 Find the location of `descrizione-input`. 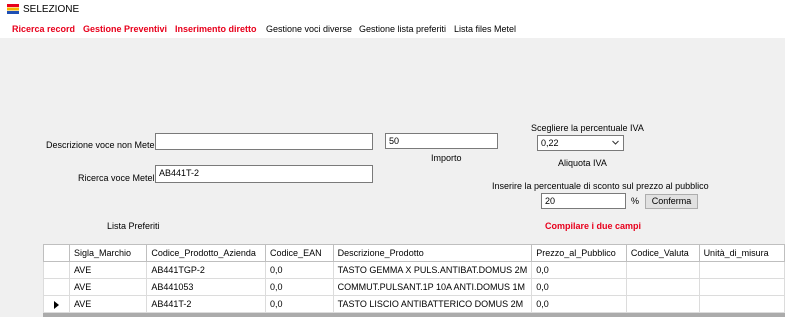

descrizione-input is located at coordinates (264, 141).